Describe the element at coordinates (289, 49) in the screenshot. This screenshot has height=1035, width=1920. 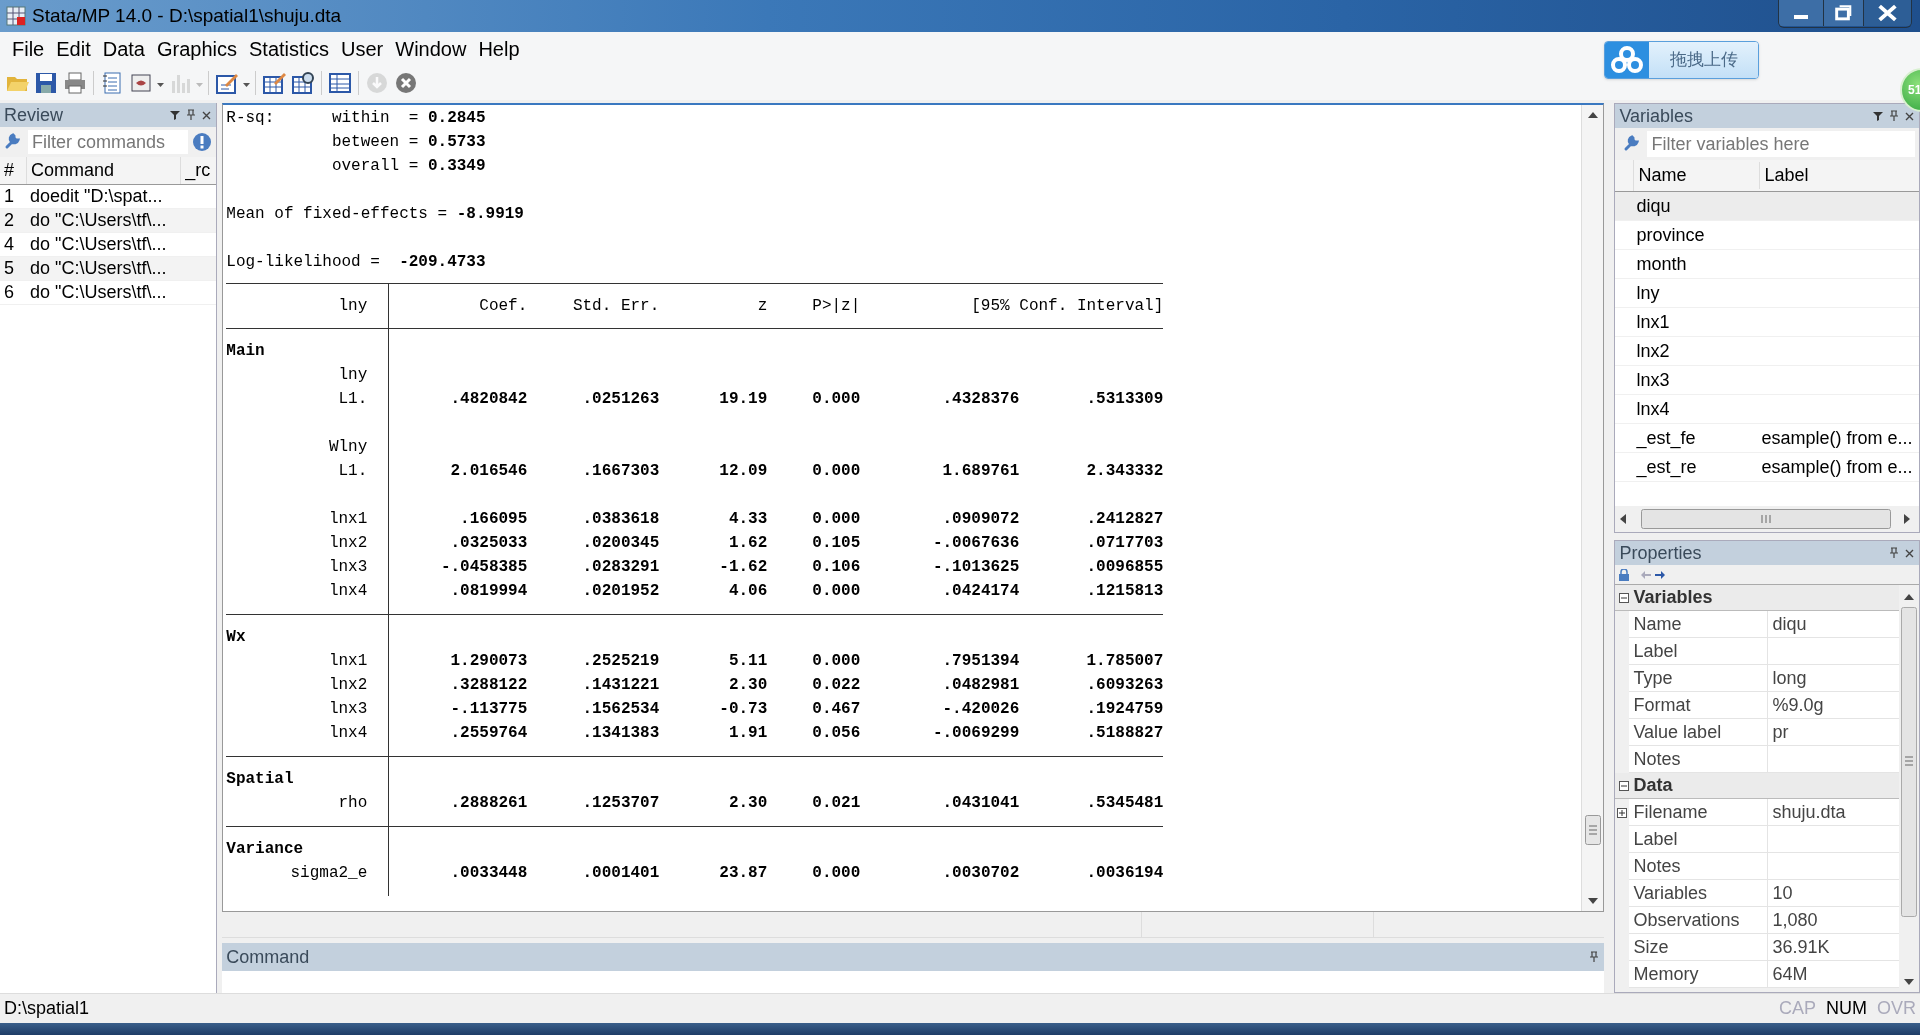
I see `menu-item: Statistics` at that location.